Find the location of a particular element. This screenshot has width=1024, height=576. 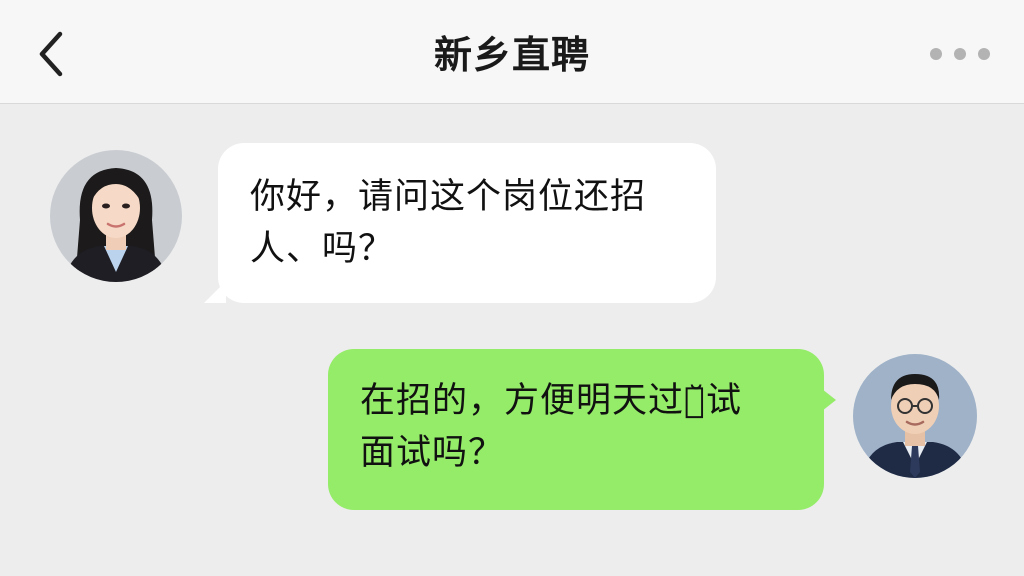

chat-title: 新乡直聘 is located at coordinates (511, 55).